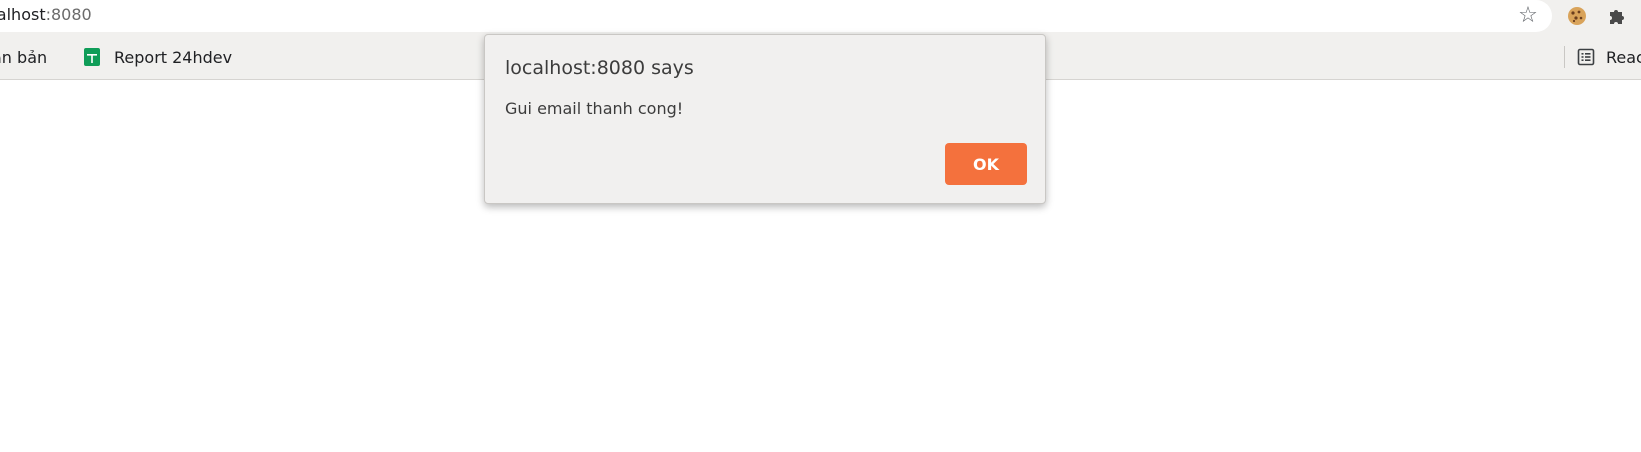 The image size is (1641, 452). What do you see at coordinates (1528, 16) in the screenshot?
I see `star-icon: ☆` at bounding box center [1528, 16].